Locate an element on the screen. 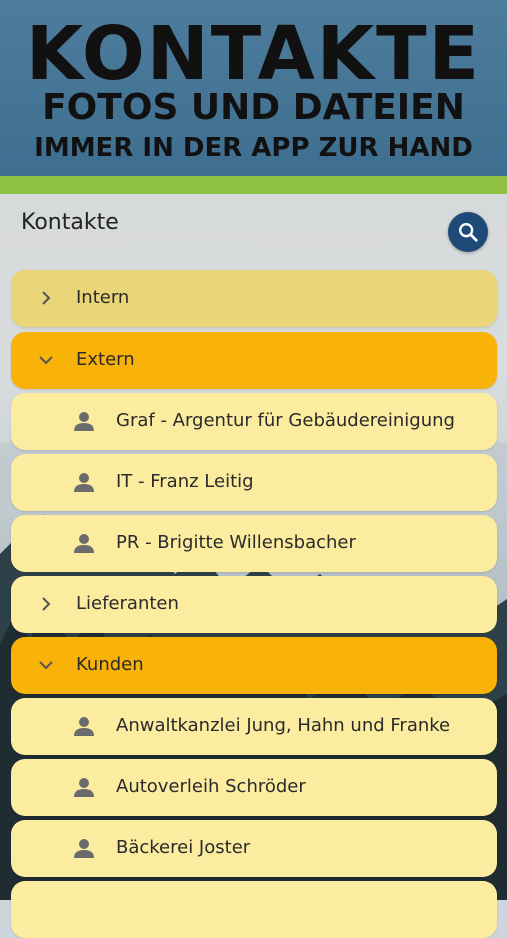  contact-row: Bäckerei Joster is located at coordinates (254, 848).